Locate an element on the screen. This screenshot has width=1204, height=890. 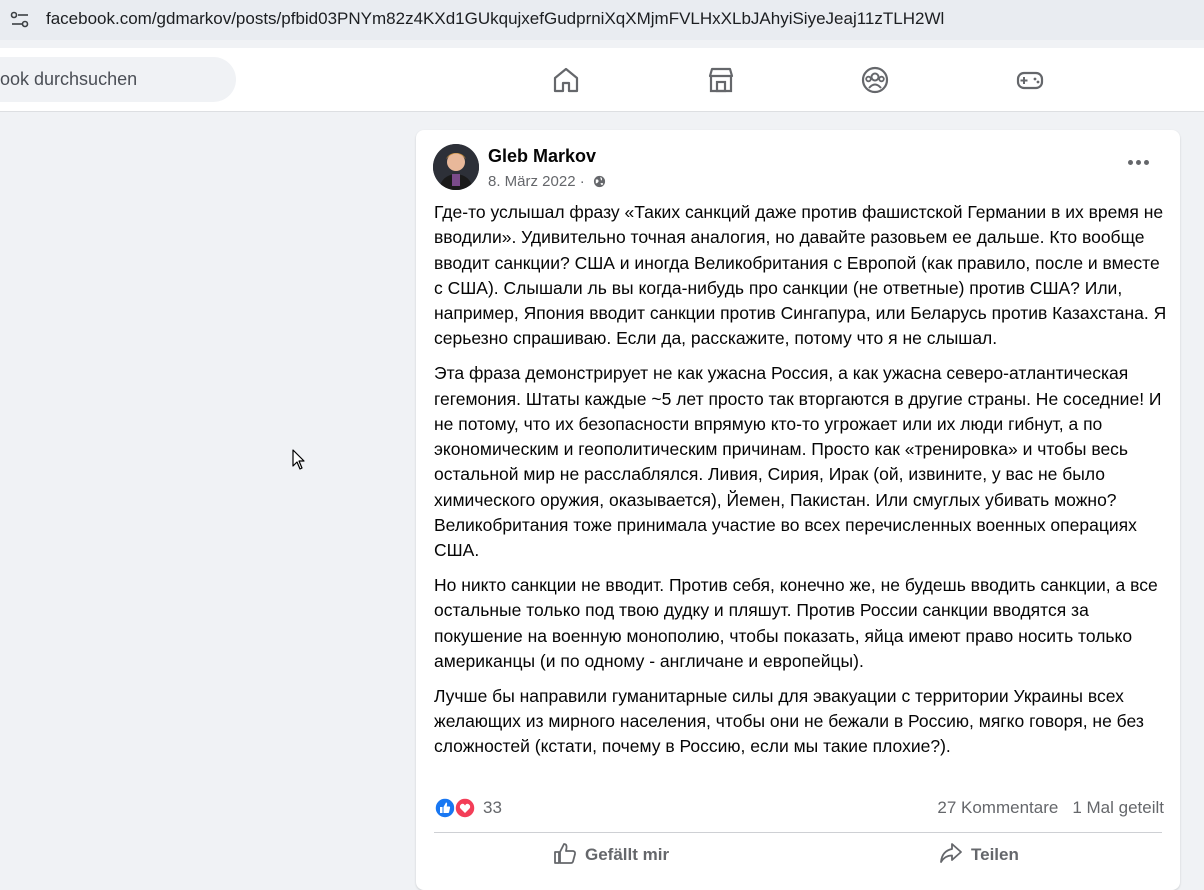
mouse-cursor-icon is located at coordinates (298, 459).